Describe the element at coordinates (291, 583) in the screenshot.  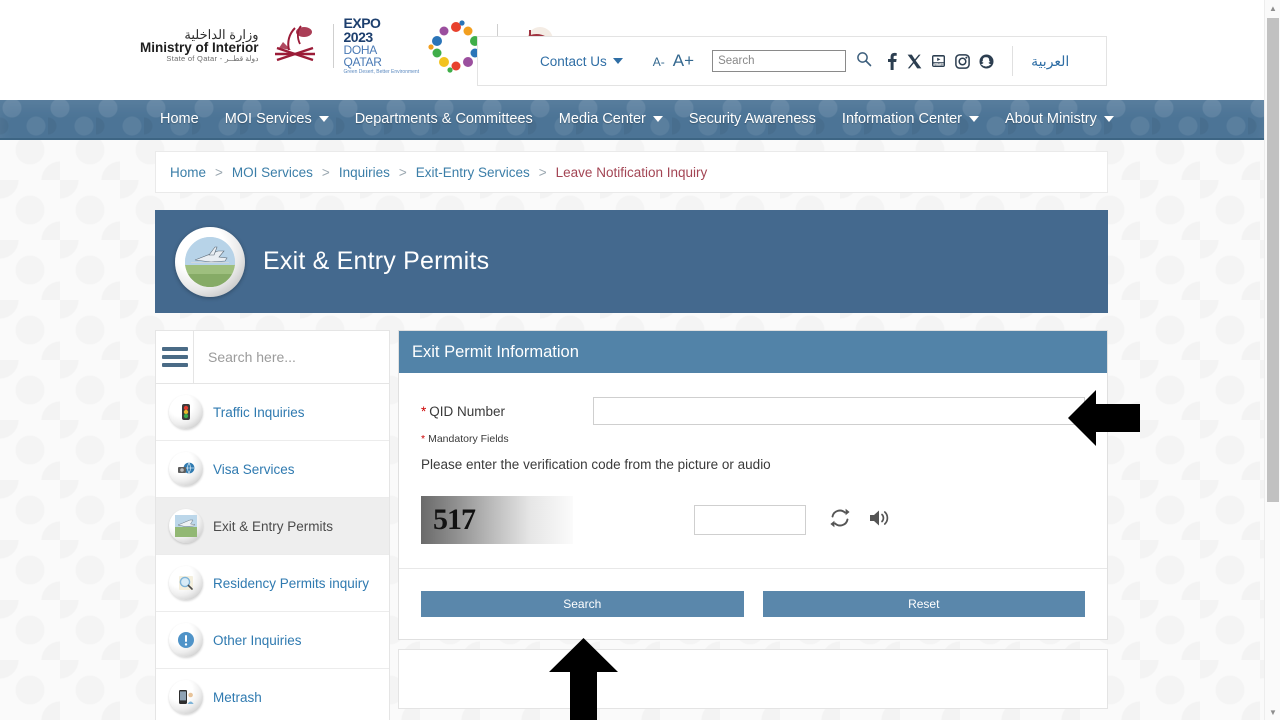
I see `sidebar-item-label: Residency Permits inquiry` at that location.